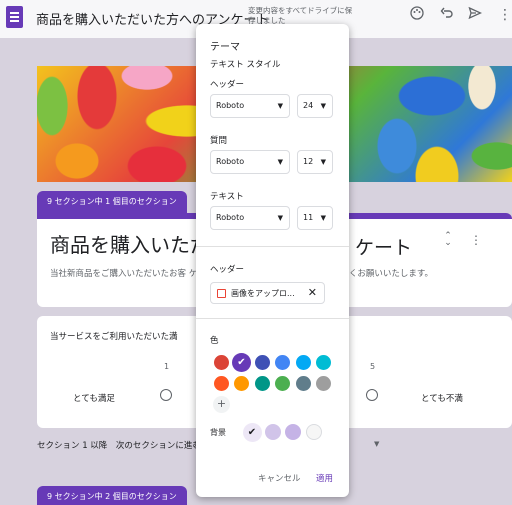 Image resolution: width=512 pixels, height=505 pixels. What do you see at coordinates (227, 270) in the screenshot?
I see `header-image-label: ヘッダー` at bounding box center [227, 270].